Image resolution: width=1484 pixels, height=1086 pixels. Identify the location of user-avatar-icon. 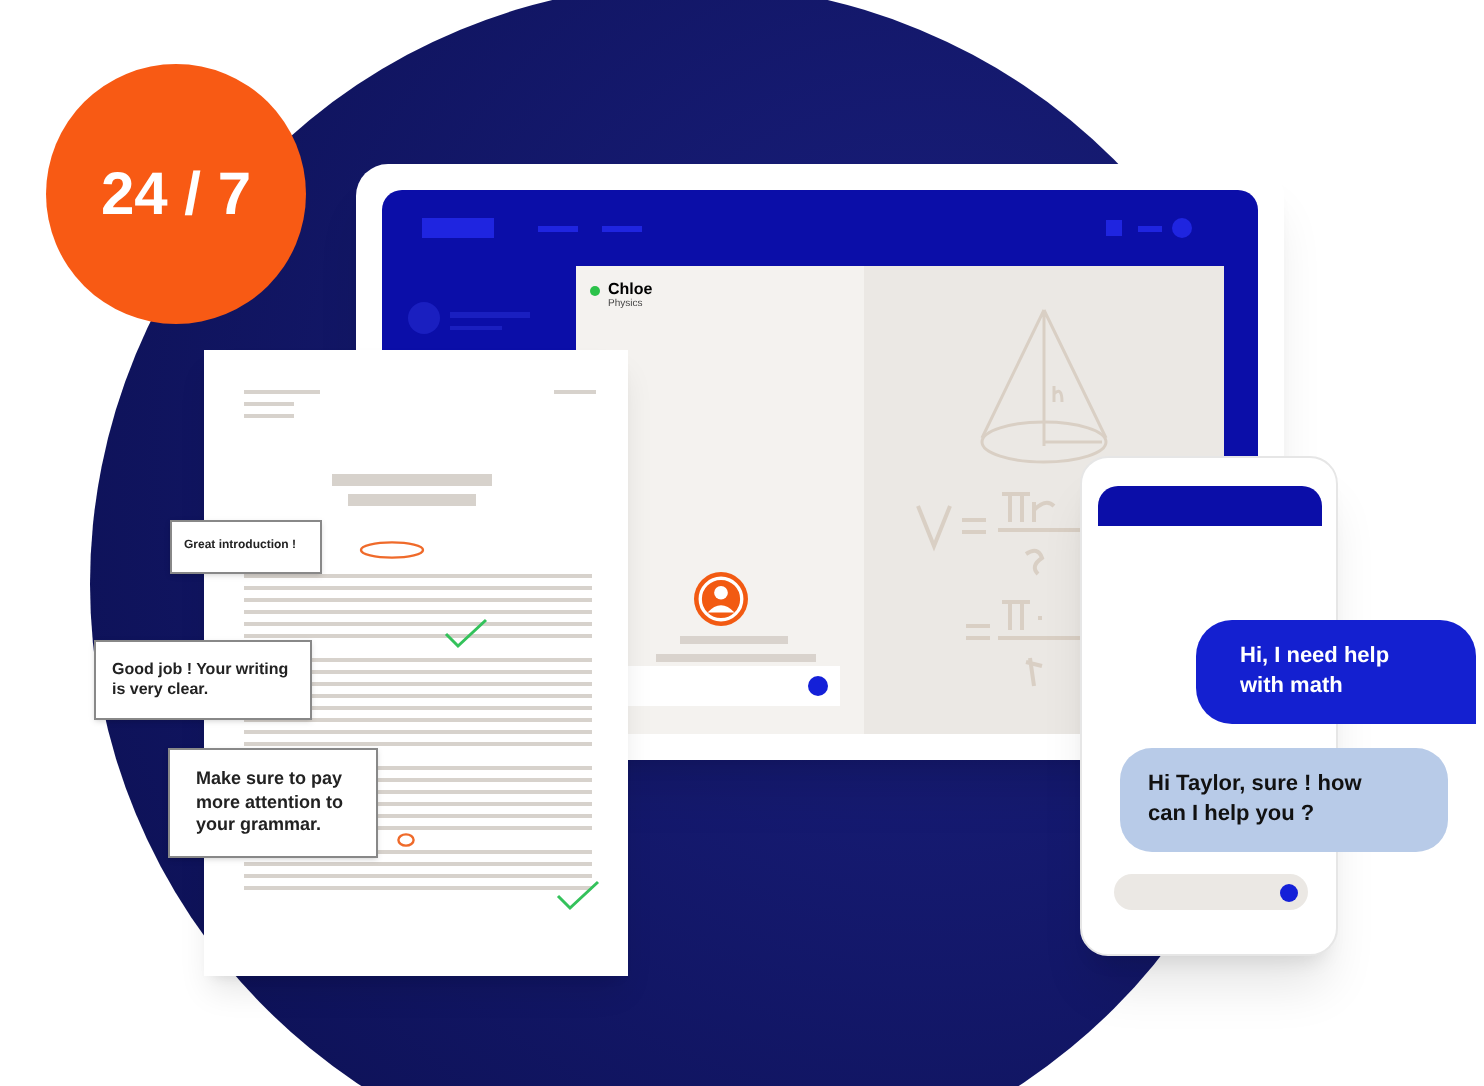
(721, 599).